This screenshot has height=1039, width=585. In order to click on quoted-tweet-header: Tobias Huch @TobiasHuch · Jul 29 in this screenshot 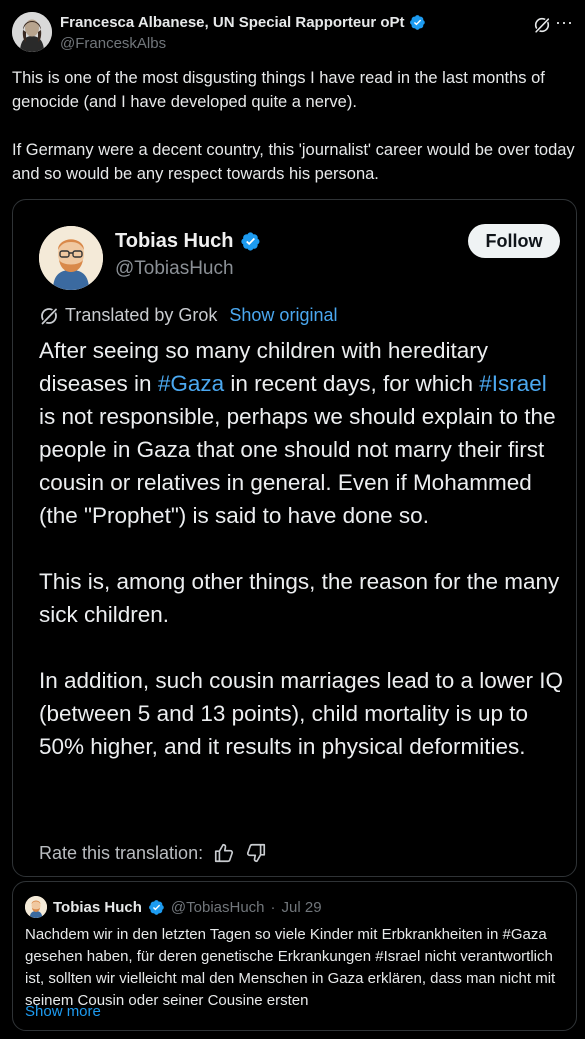, I will do `click(173, 907)`.